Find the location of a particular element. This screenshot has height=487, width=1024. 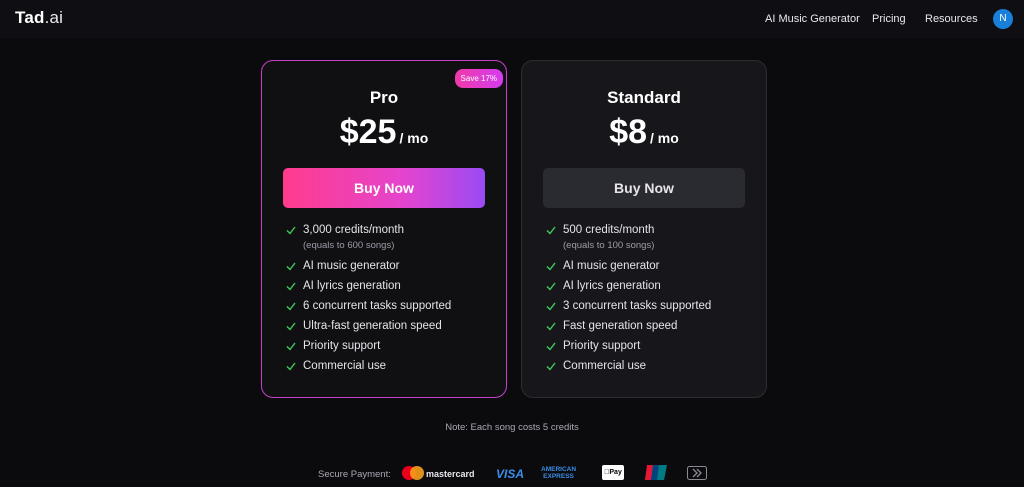

secure-payment-label: Secure Payment: is located at coordinates (354, 474).